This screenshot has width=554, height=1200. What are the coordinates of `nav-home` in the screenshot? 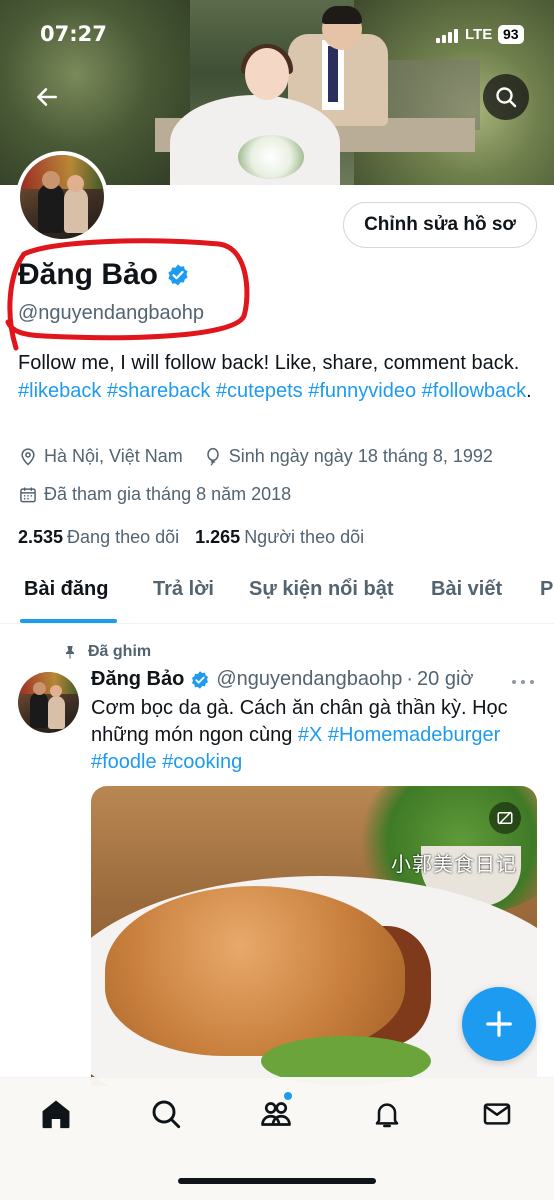 It's located at (56, 1114).